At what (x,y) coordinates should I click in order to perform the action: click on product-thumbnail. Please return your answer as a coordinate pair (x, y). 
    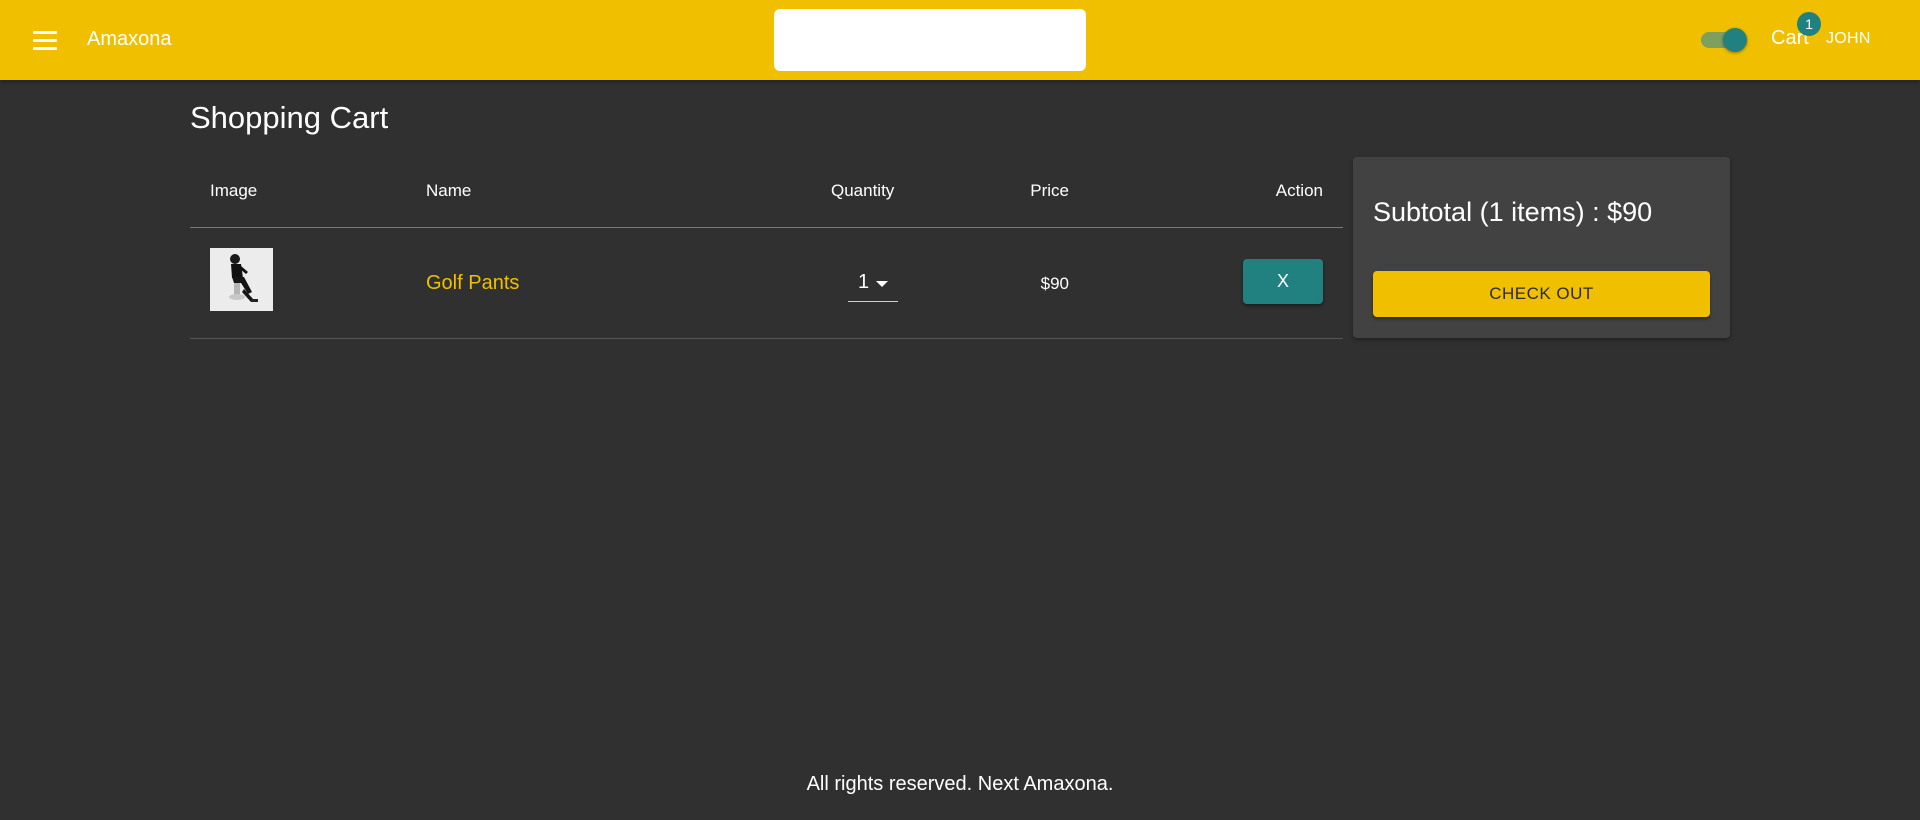
    Looking at the image, I should click on (241, 279).